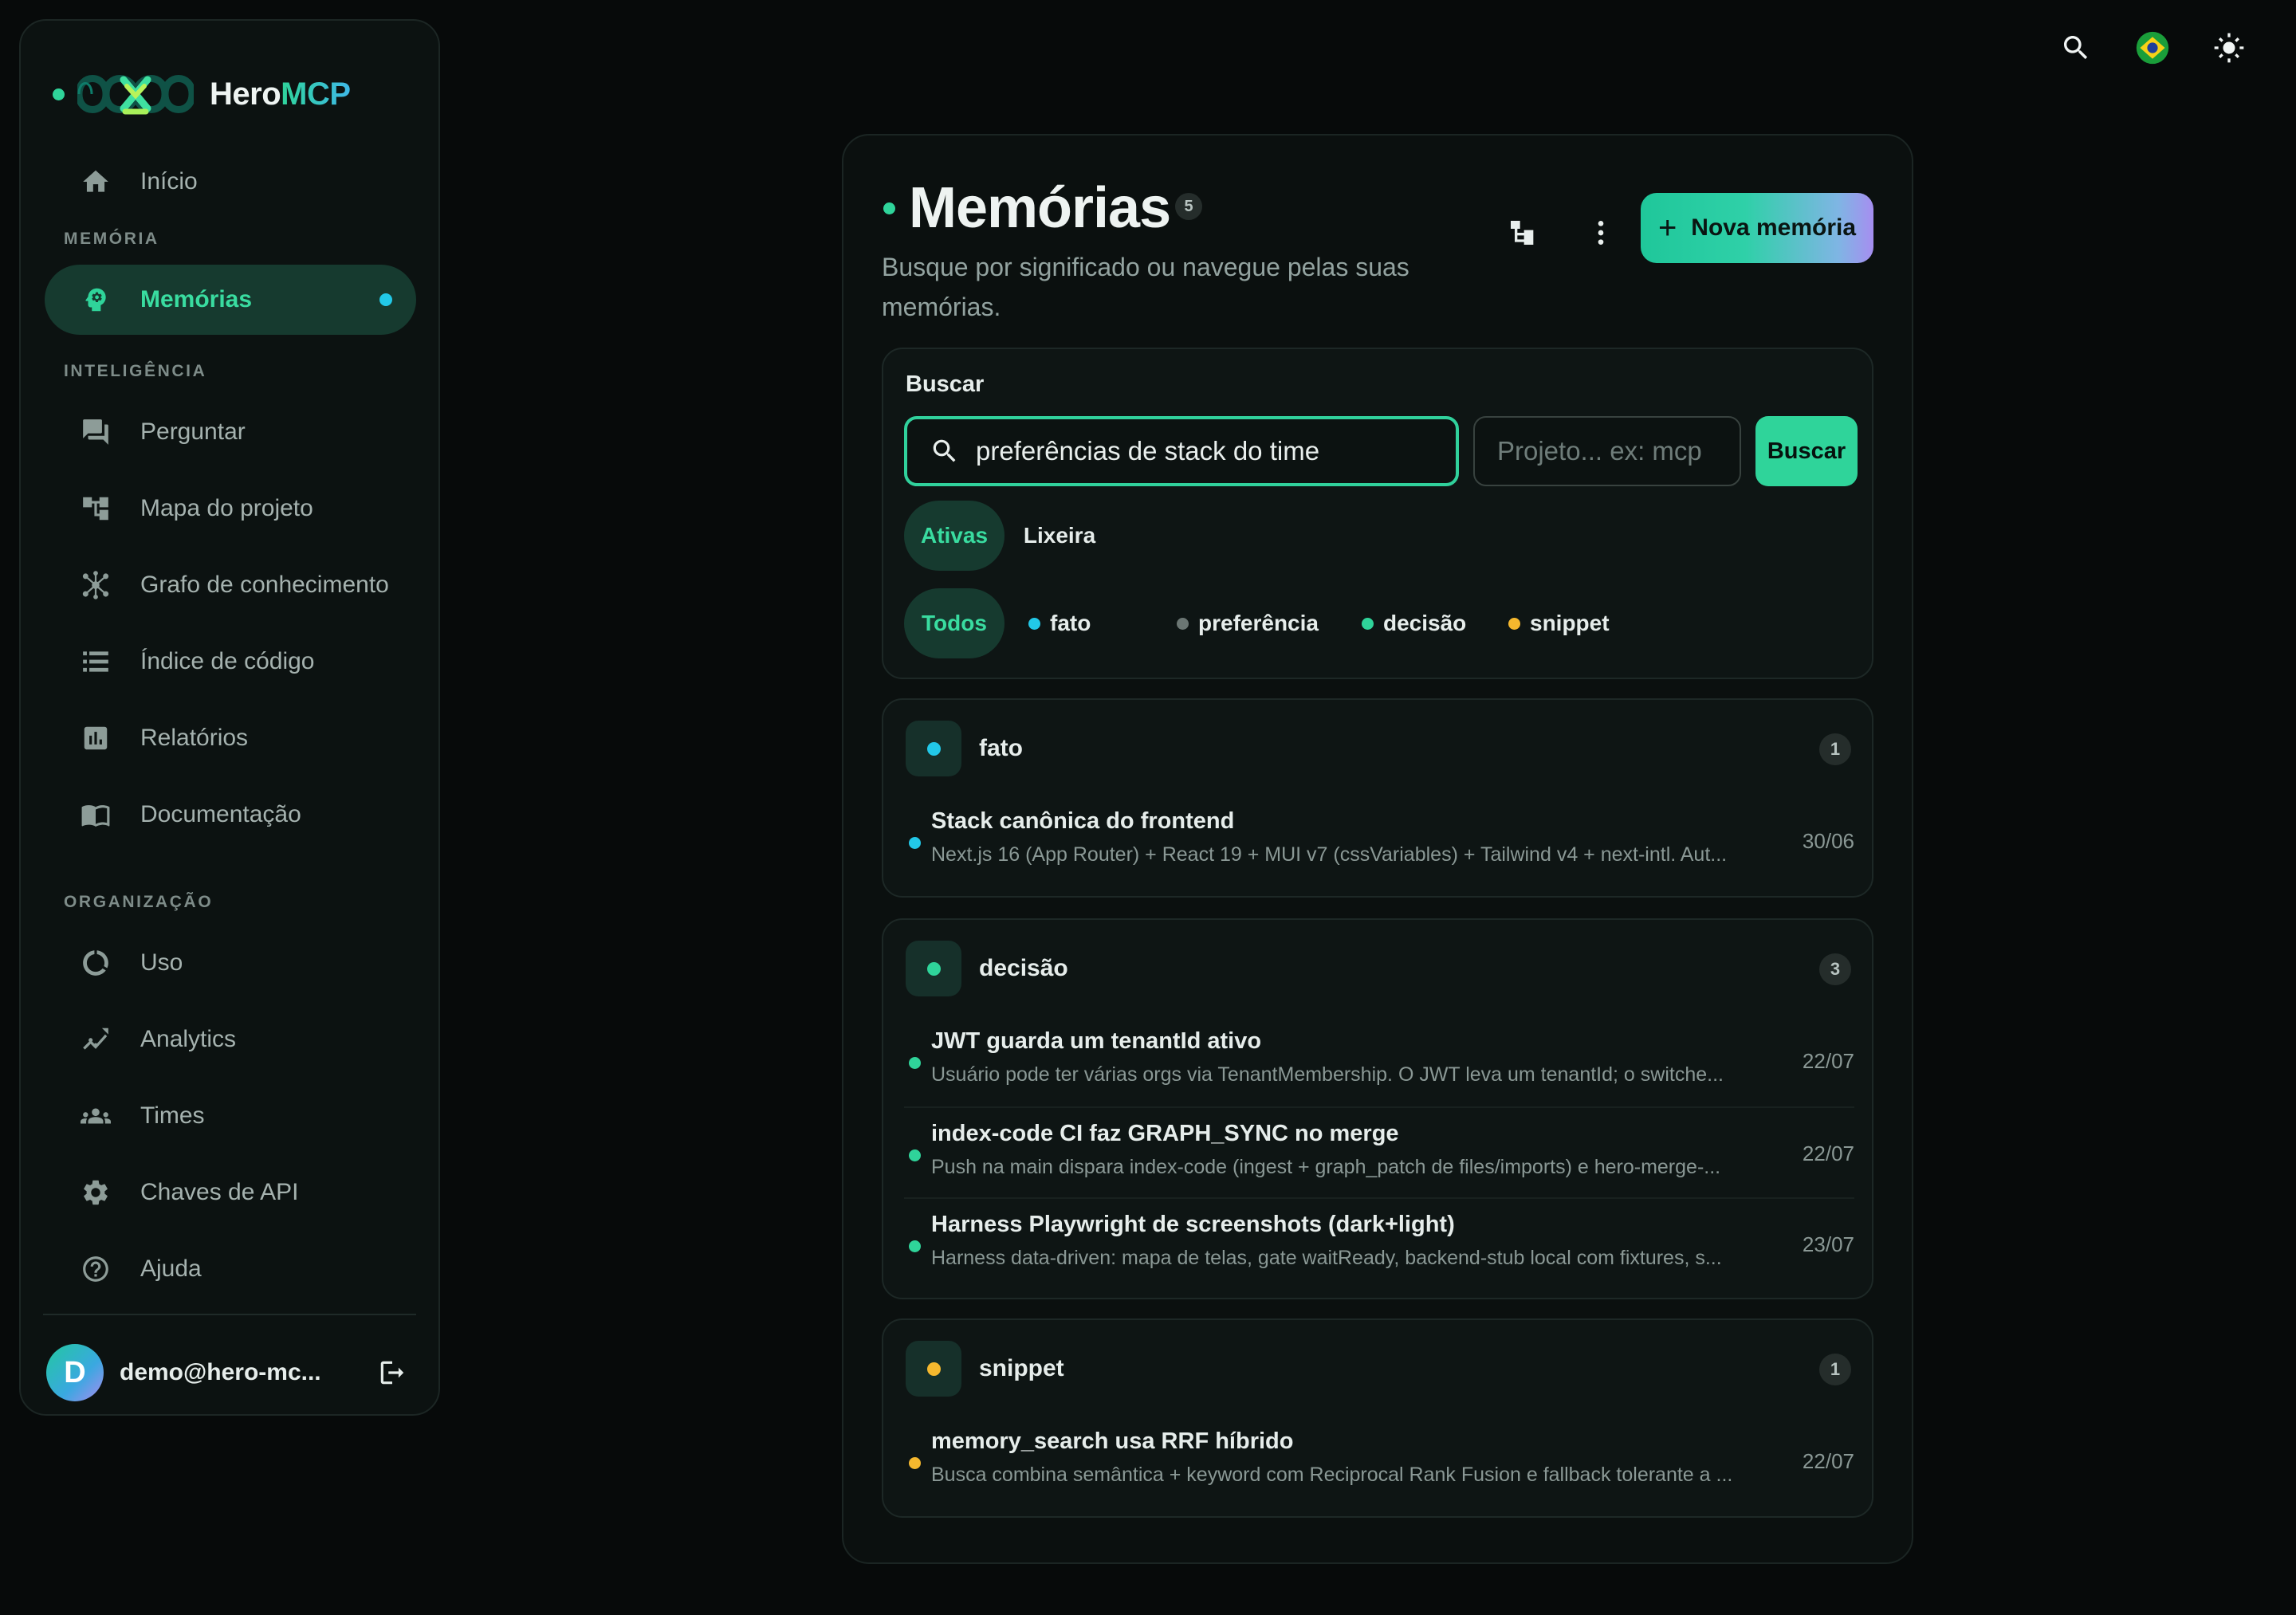 This screenshot has width=2296, height=1615. Describe the element at coordinates (1523, 233) in the screenshot. I see `tree-view-button` at that location.